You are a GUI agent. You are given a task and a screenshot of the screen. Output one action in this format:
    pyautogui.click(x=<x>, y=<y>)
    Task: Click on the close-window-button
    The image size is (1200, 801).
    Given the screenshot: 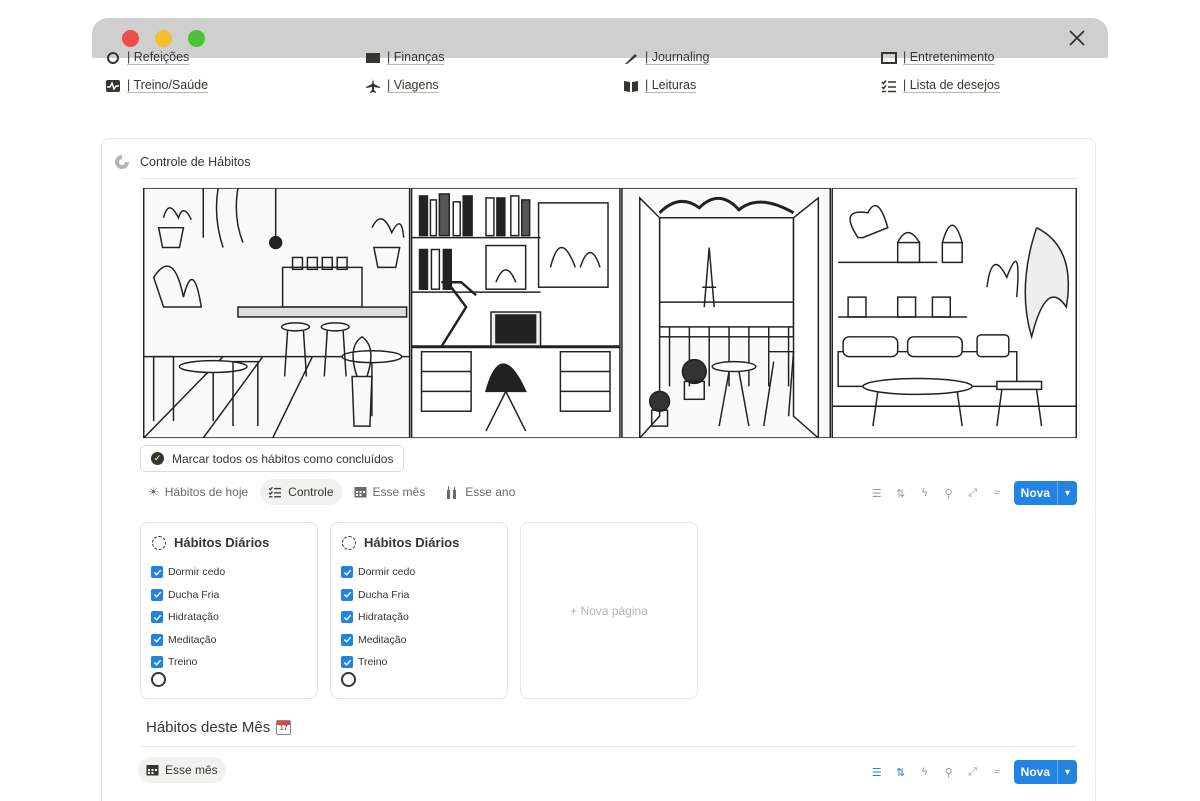 What is the action you would take?
    pyautogui.click(x=130, y=38)
    